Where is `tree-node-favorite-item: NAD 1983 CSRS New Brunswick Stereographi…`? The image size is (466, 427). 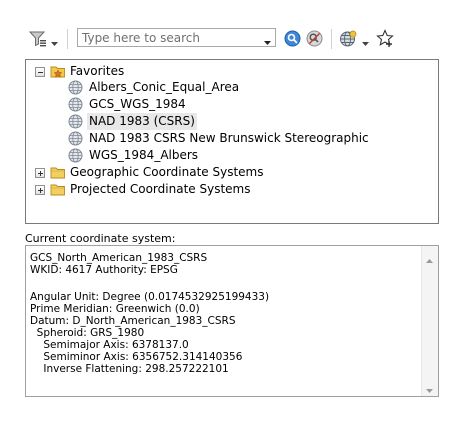 tree-node-favorite-item: NAD 1983 CSRS New Brunswick Stereographi… is located at coordinates (218, 138).